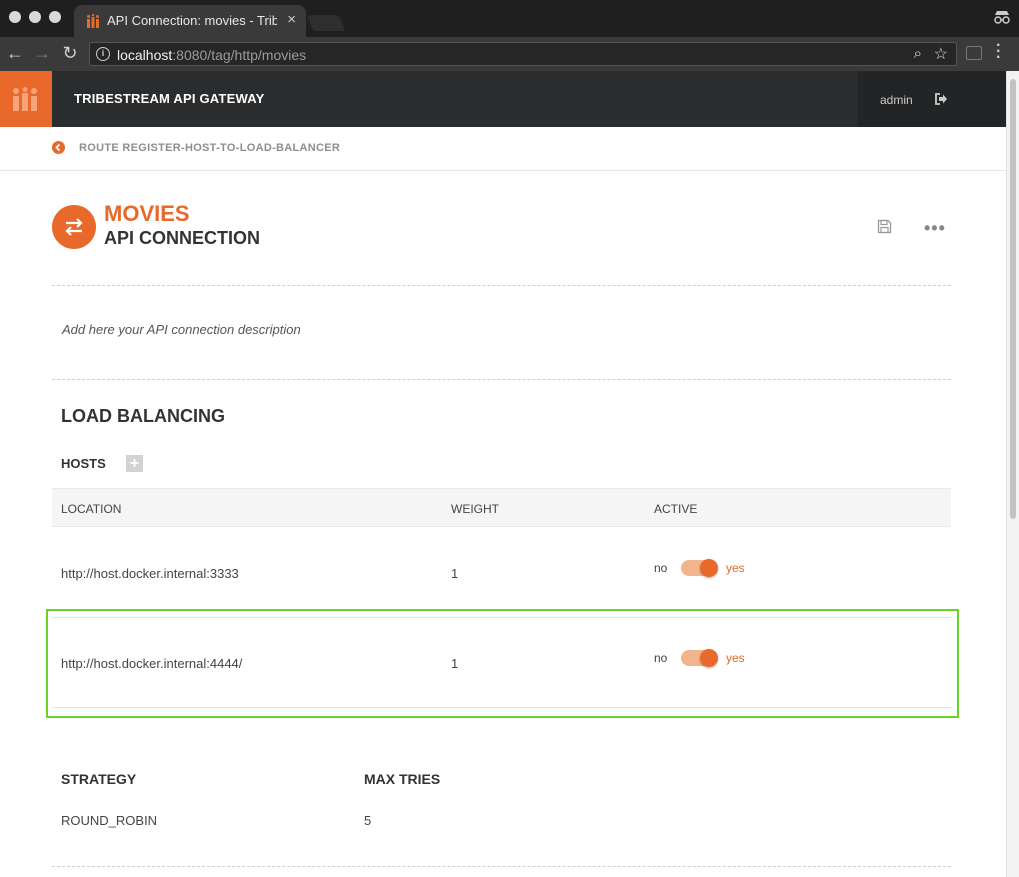  I want to click on scrollbar-thumb, so click(1013, 299).